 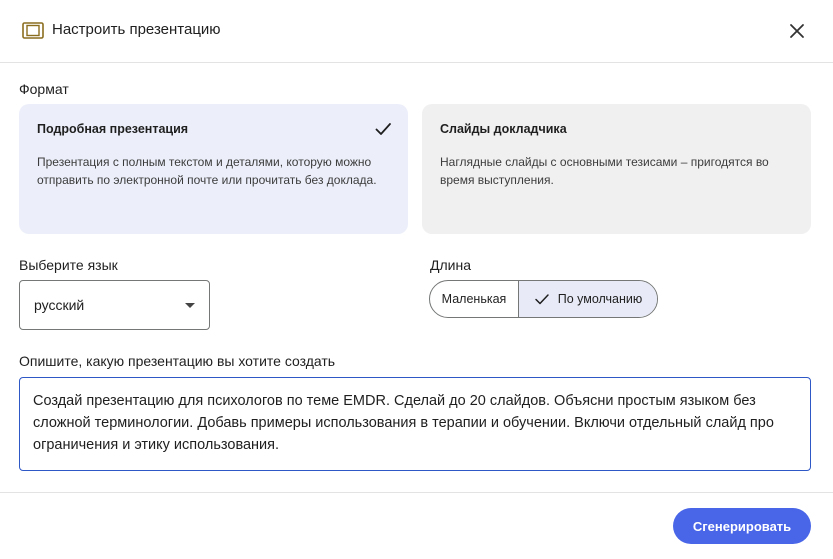 What do you see at coordinates (190, 305) in the screenshot?
I see `dropdown-arrow-icon` at bounding box center [190, 305].